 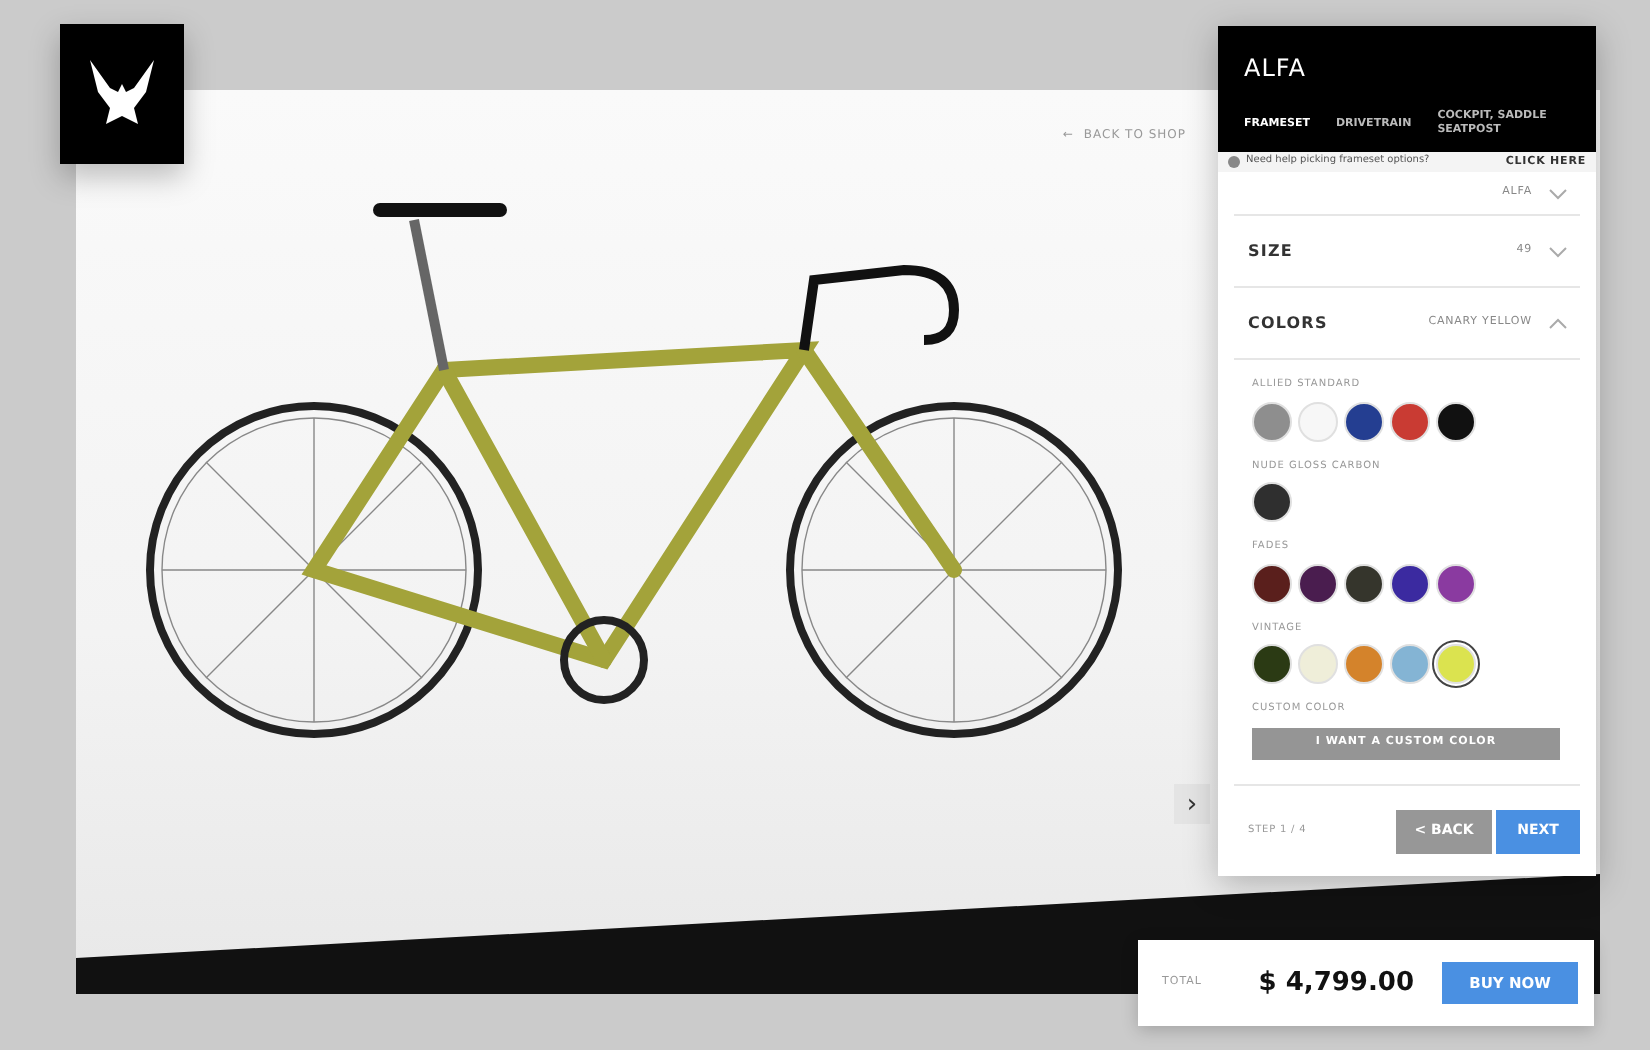 What do you see at coordinates (1287, 323) in the screenshot?
I see `option-label: COLORS` at bounding box center [1287, 323].